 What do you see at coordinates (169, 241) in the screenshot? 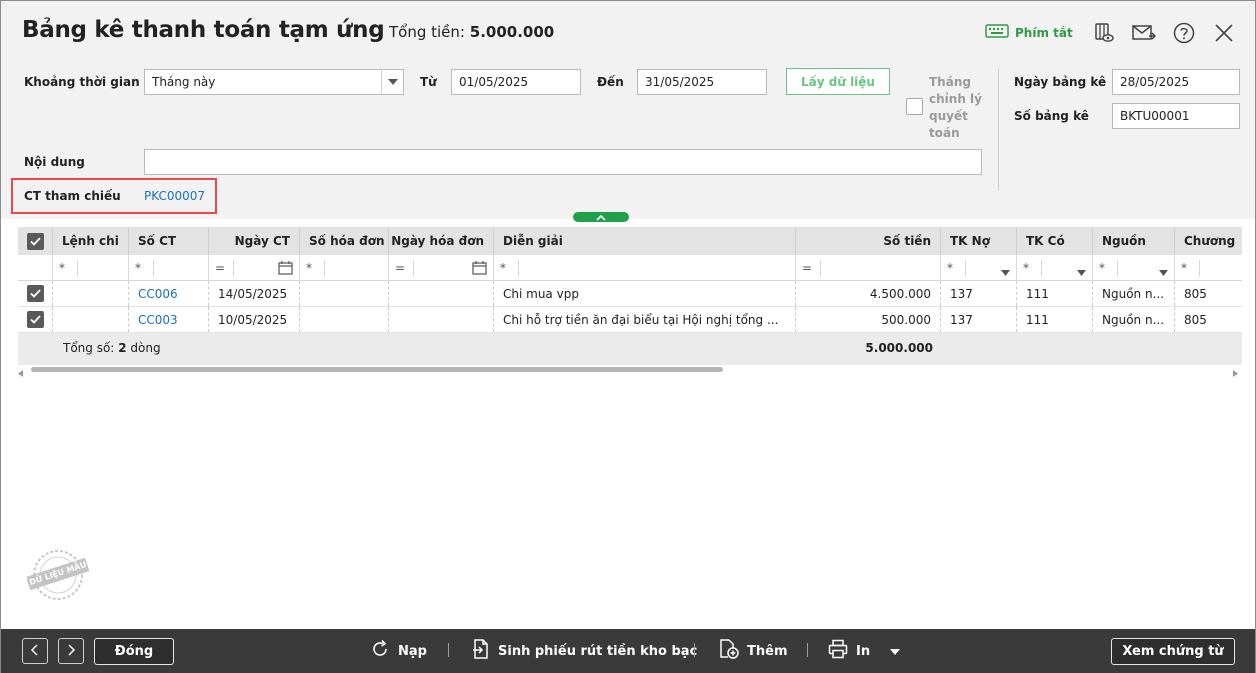
I see `col-header-so-ct: Số CT` at bounding box center [169, 241].